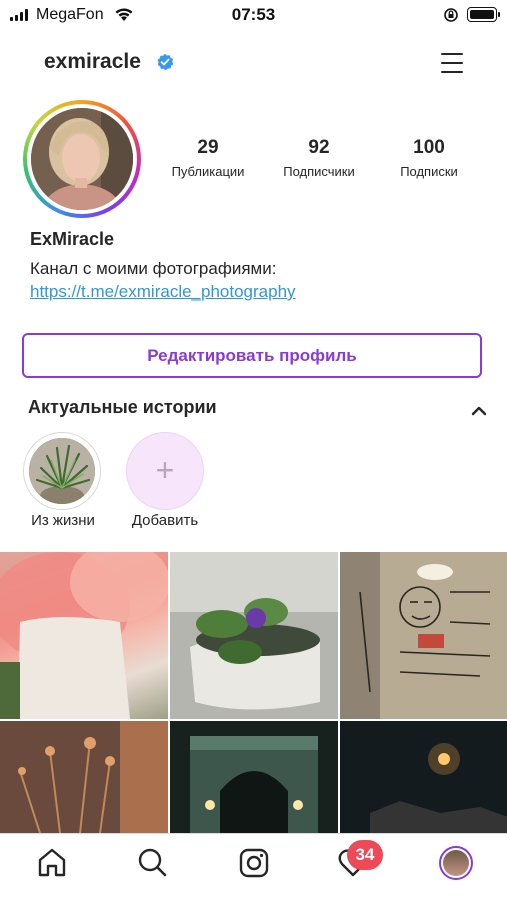  I want to click on highlight-cover-image, so click(62, 471).